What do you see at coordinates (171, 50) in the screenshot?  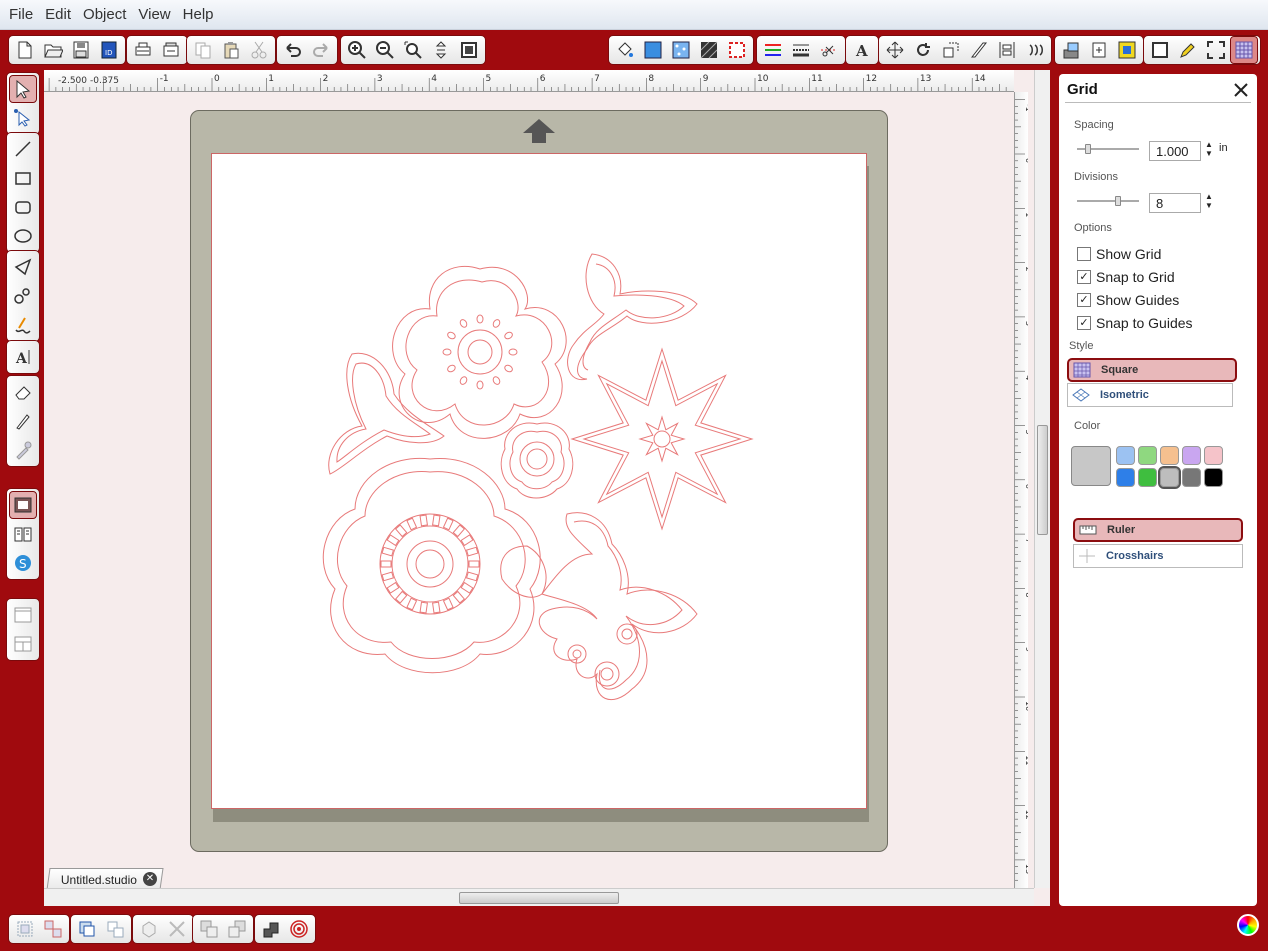 I see `print-and-cut-button` at bounding box center [171, 50].